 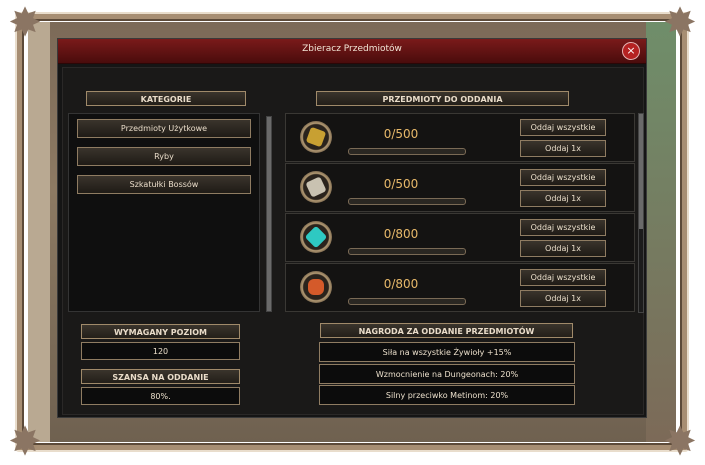 I want to click on items-header: PRZEDMIOTY DO ODDANIA, so click(x=442, y=98).